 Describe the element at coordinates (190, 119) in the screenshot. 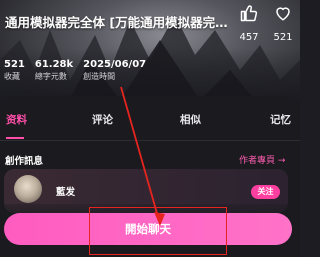

I see `tab-similar: 相似` at that location.